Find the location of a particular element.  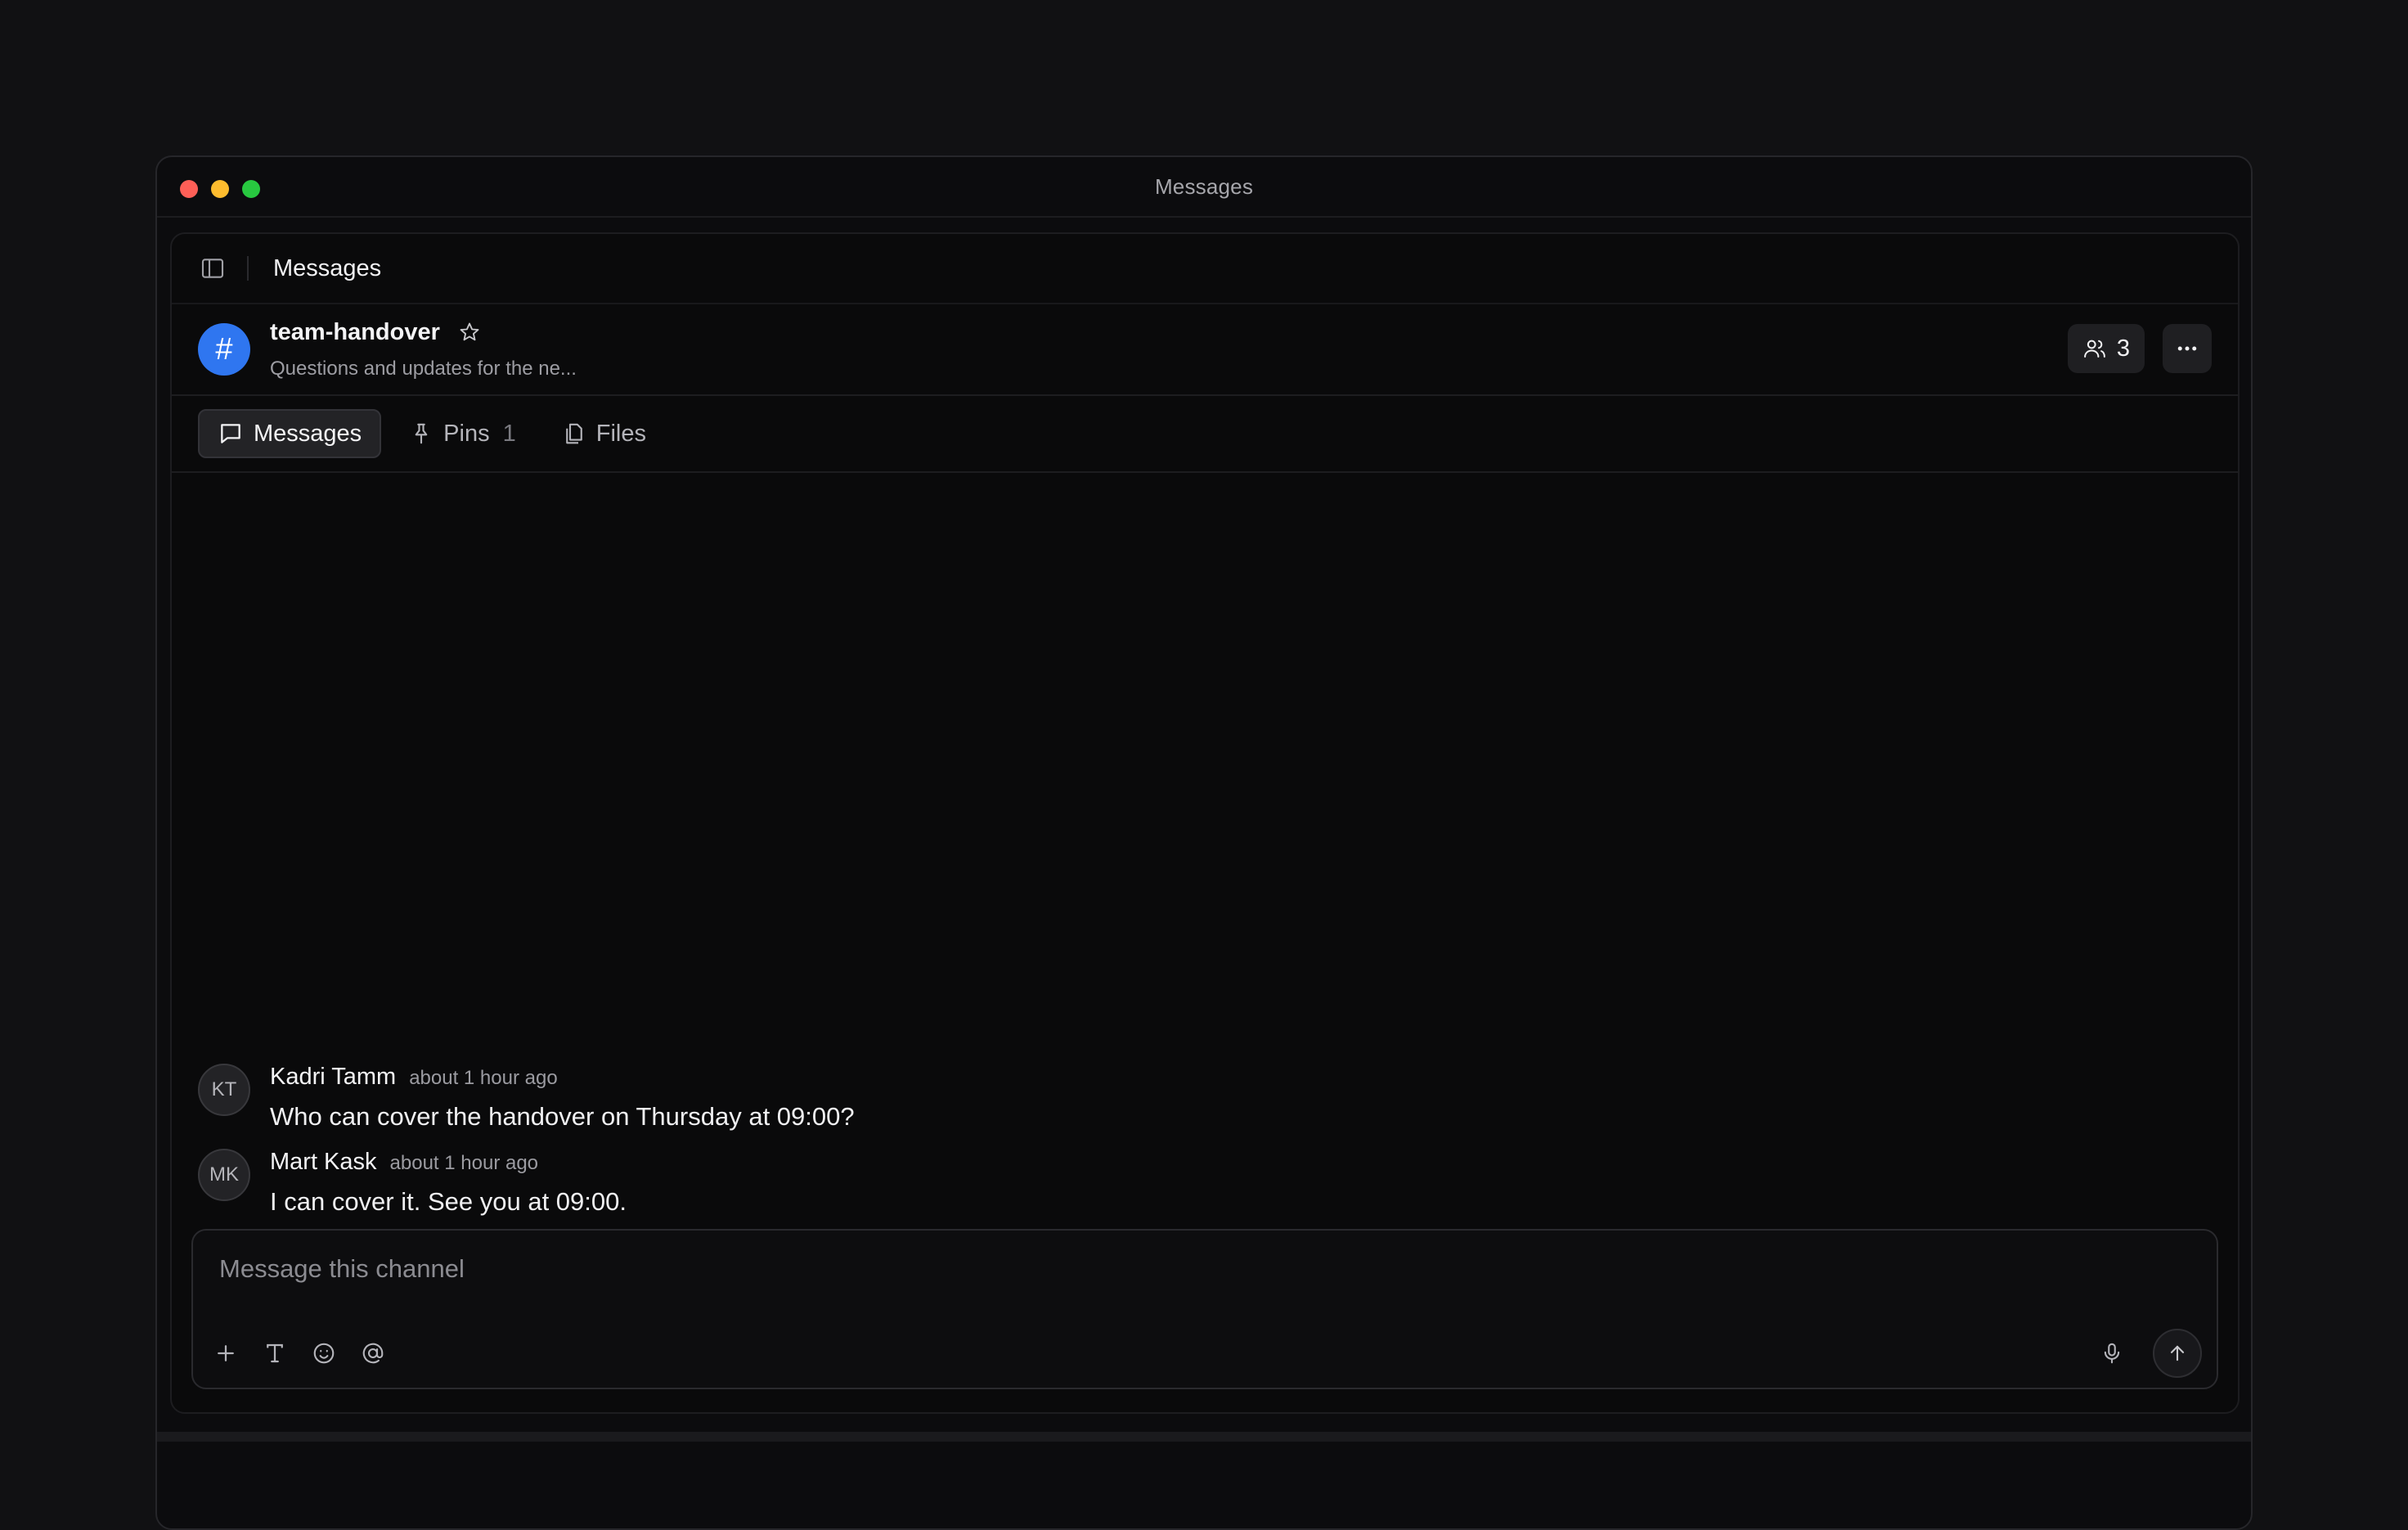

mention-button is located at coordinates (373, 1354).